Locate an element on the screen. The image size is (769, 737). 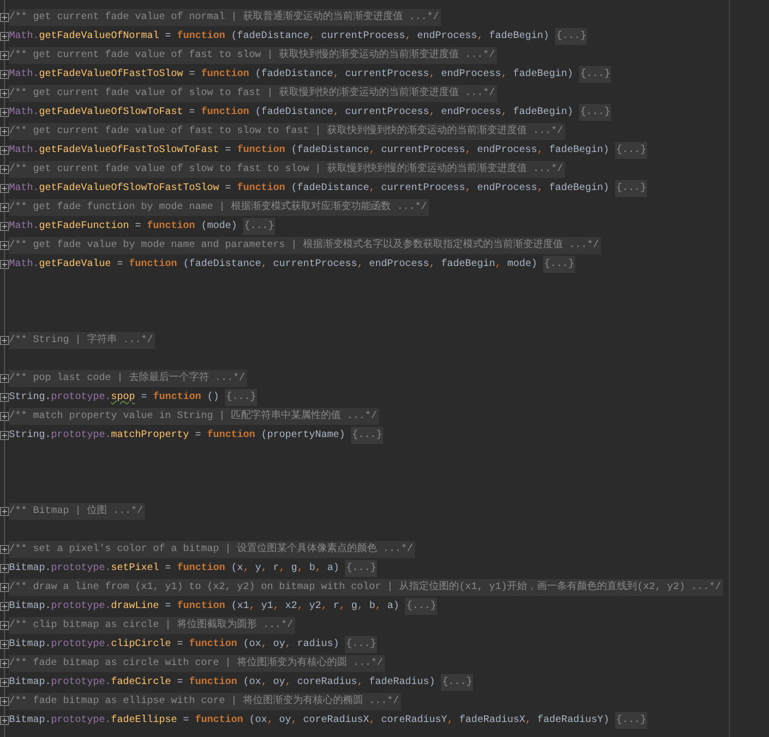
code-text: Bitmap.prototype.drawLine = function (x1, y1, x2, y2, r, g, b, a) is located at coordinates (204, 607).